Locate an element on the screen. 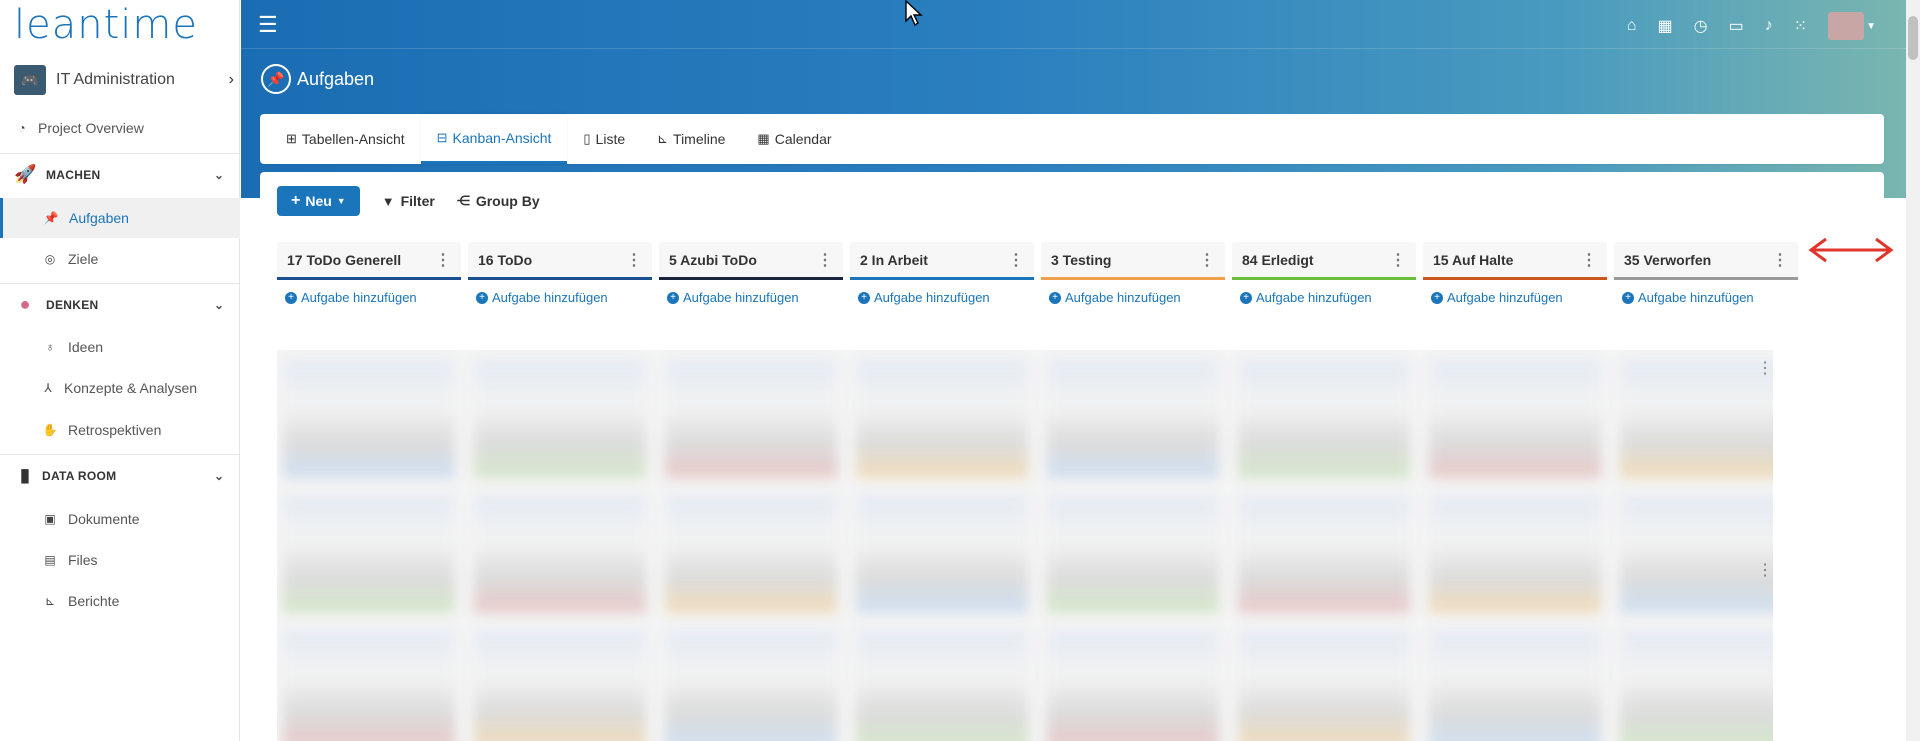 The image size is (1920, 741). app-logo: leantime is located at coordinates (106, 25).